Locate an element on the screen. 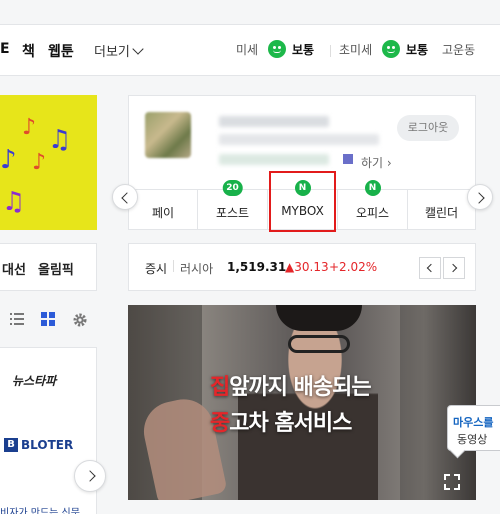 This screenshot has height=514, width=500. nav-link-books: 책 is located at coordinates (28, 51).